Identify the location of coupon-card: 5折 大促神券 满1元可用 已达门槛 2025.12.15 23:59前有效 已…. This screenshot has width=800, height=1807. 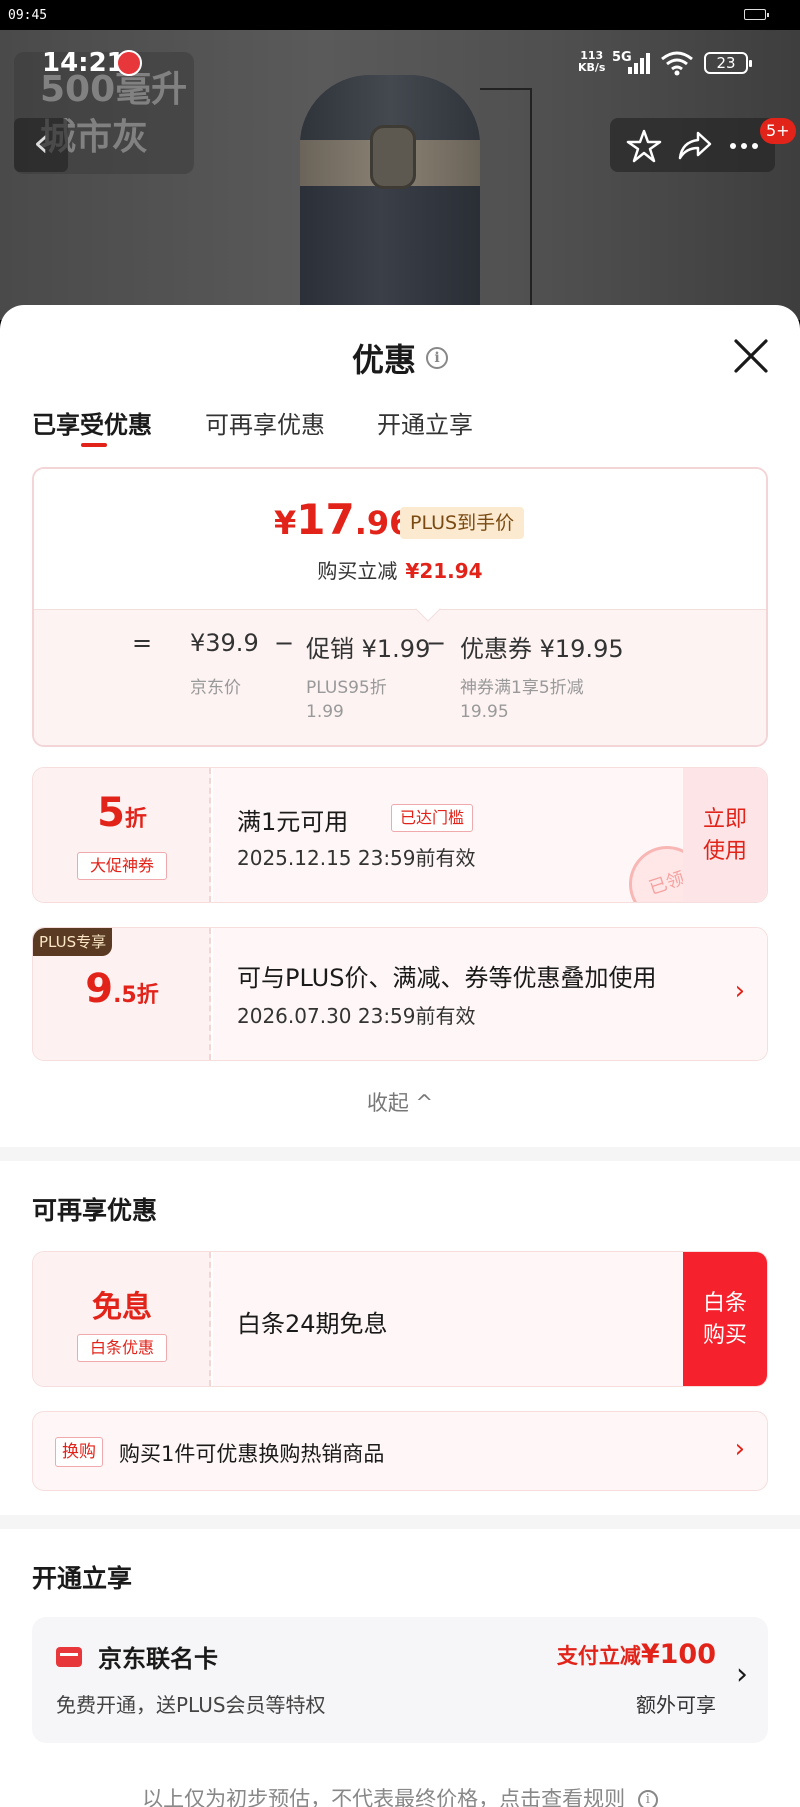
(400, 835).